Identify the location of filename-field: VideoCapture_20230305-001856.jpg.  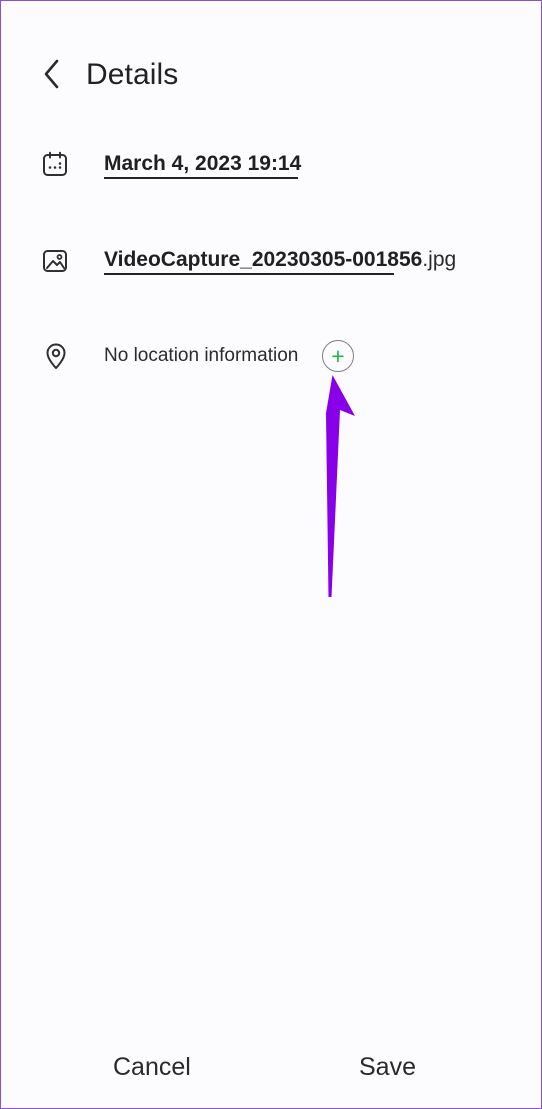
(280, 260).